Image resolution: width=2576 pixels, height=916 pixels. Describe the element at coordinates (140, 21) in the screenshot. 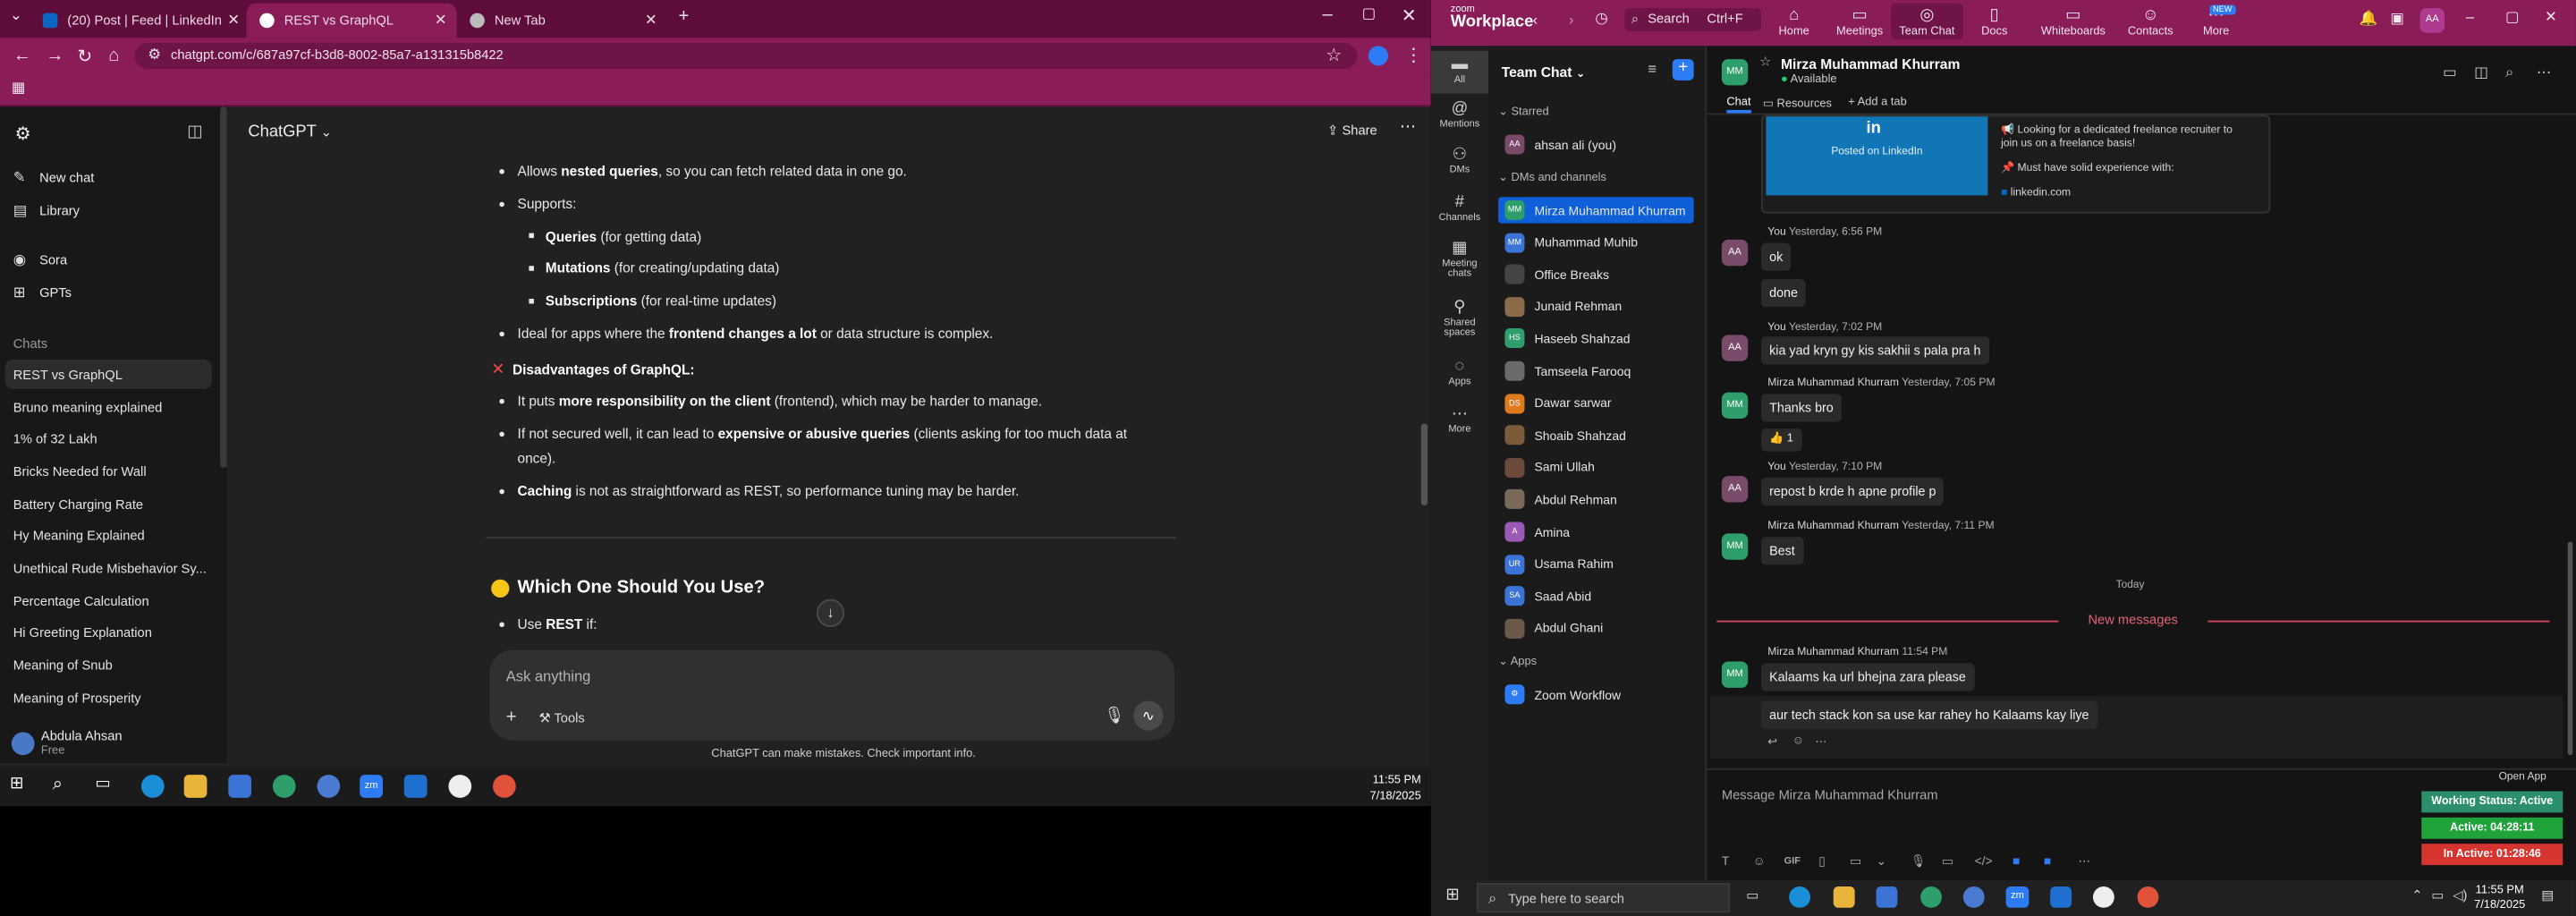

I see `tab-linkedin: (20) Post | Feed | LinkedIn ✕` at that location.